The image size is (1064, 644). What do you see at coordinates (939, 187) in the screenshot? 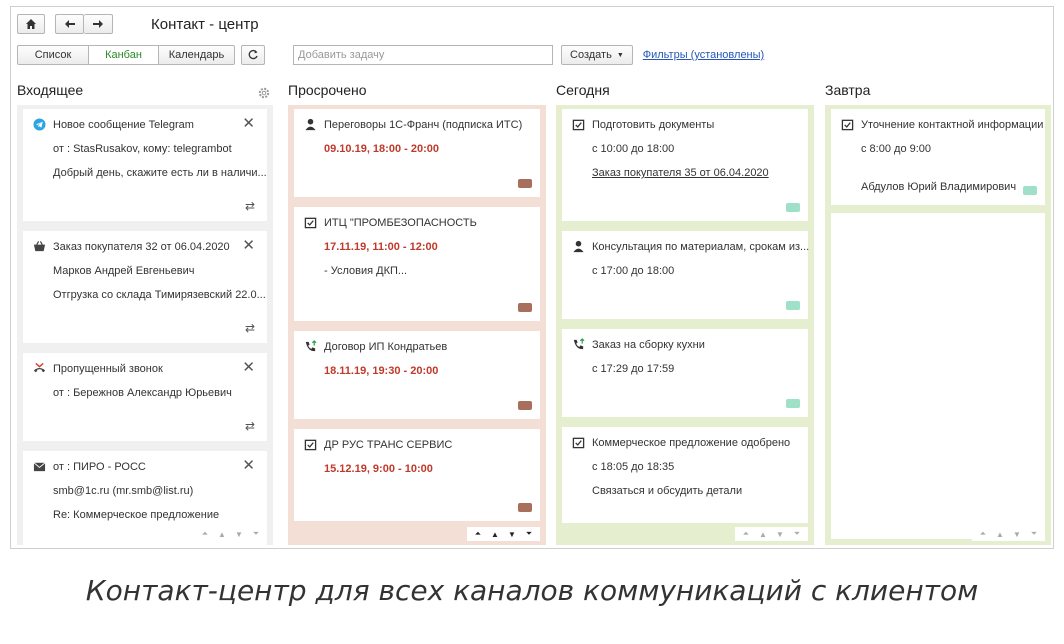
I see `card-note: Абдулов Юрий Владимирович` at bounding box center [939, 187].